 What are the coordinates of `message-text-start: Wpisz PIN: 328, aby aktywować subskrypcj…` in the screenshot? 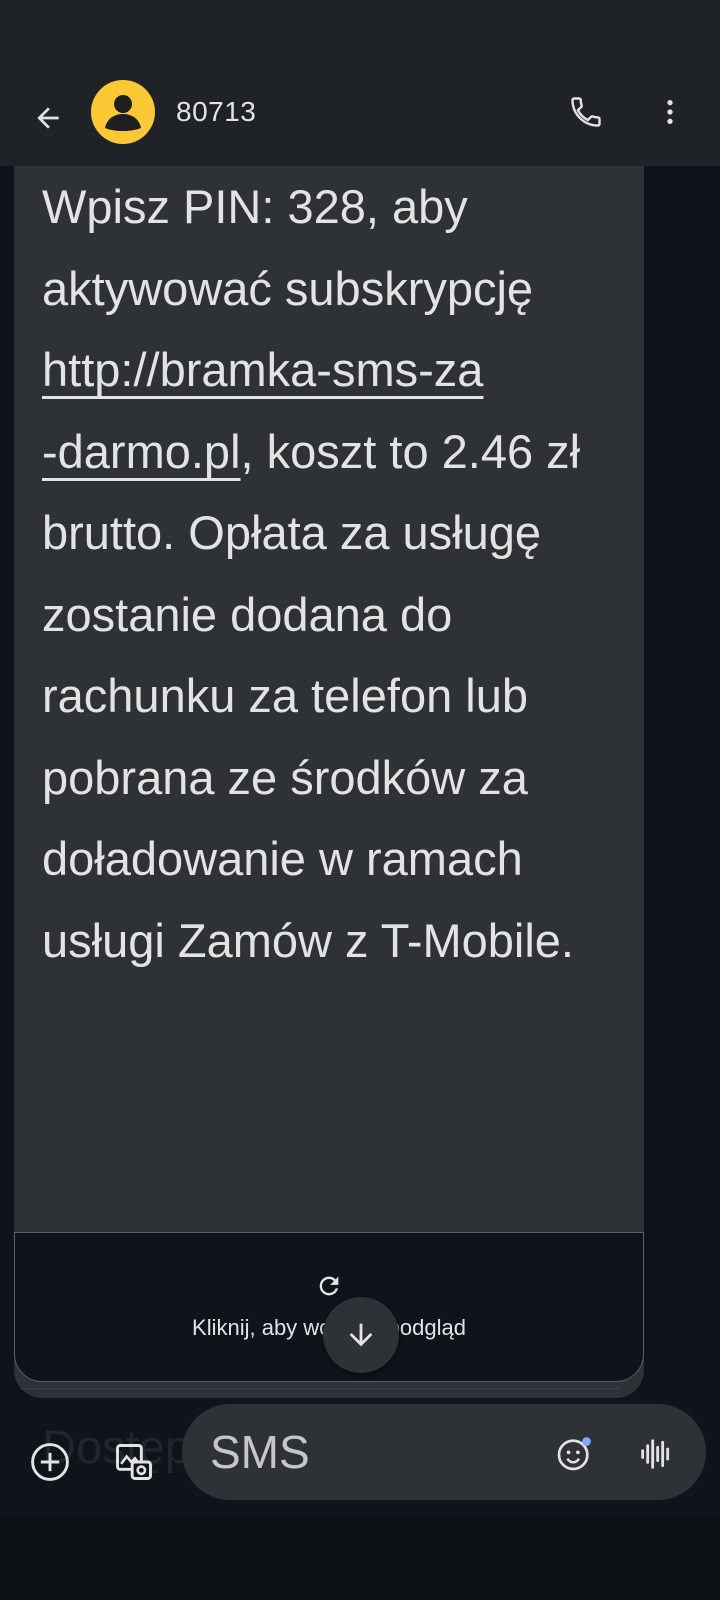 It's located at (288, 247).